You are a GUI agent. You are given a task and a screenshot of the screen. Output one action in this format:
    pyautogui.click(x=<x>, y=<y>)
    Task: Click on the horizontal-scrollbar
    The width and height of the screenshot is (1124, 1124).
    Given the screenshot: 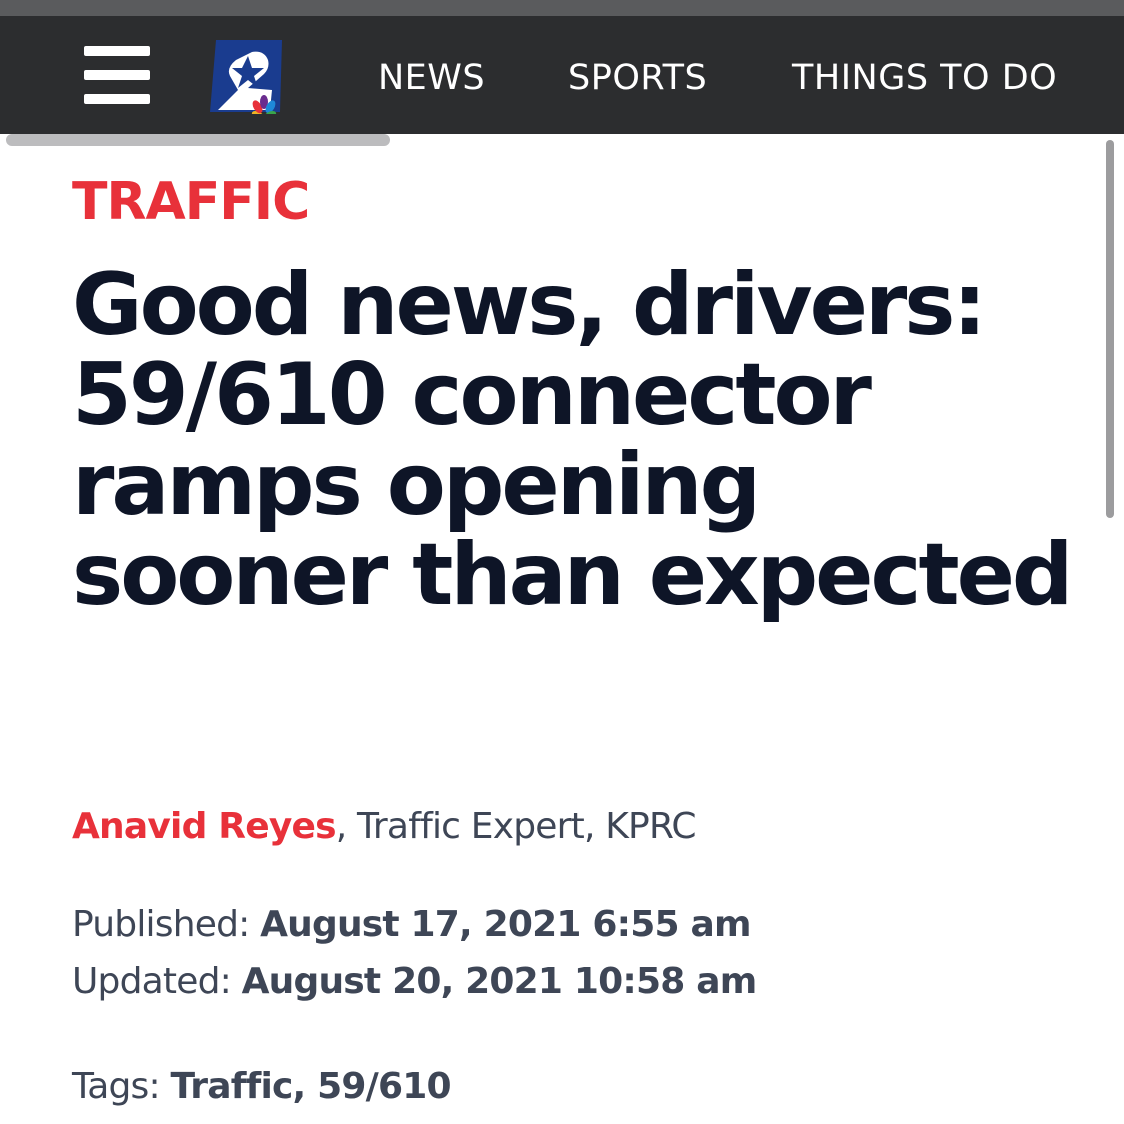 What is the action you would take?
    pyautogui.click(x=198, y=140)
    